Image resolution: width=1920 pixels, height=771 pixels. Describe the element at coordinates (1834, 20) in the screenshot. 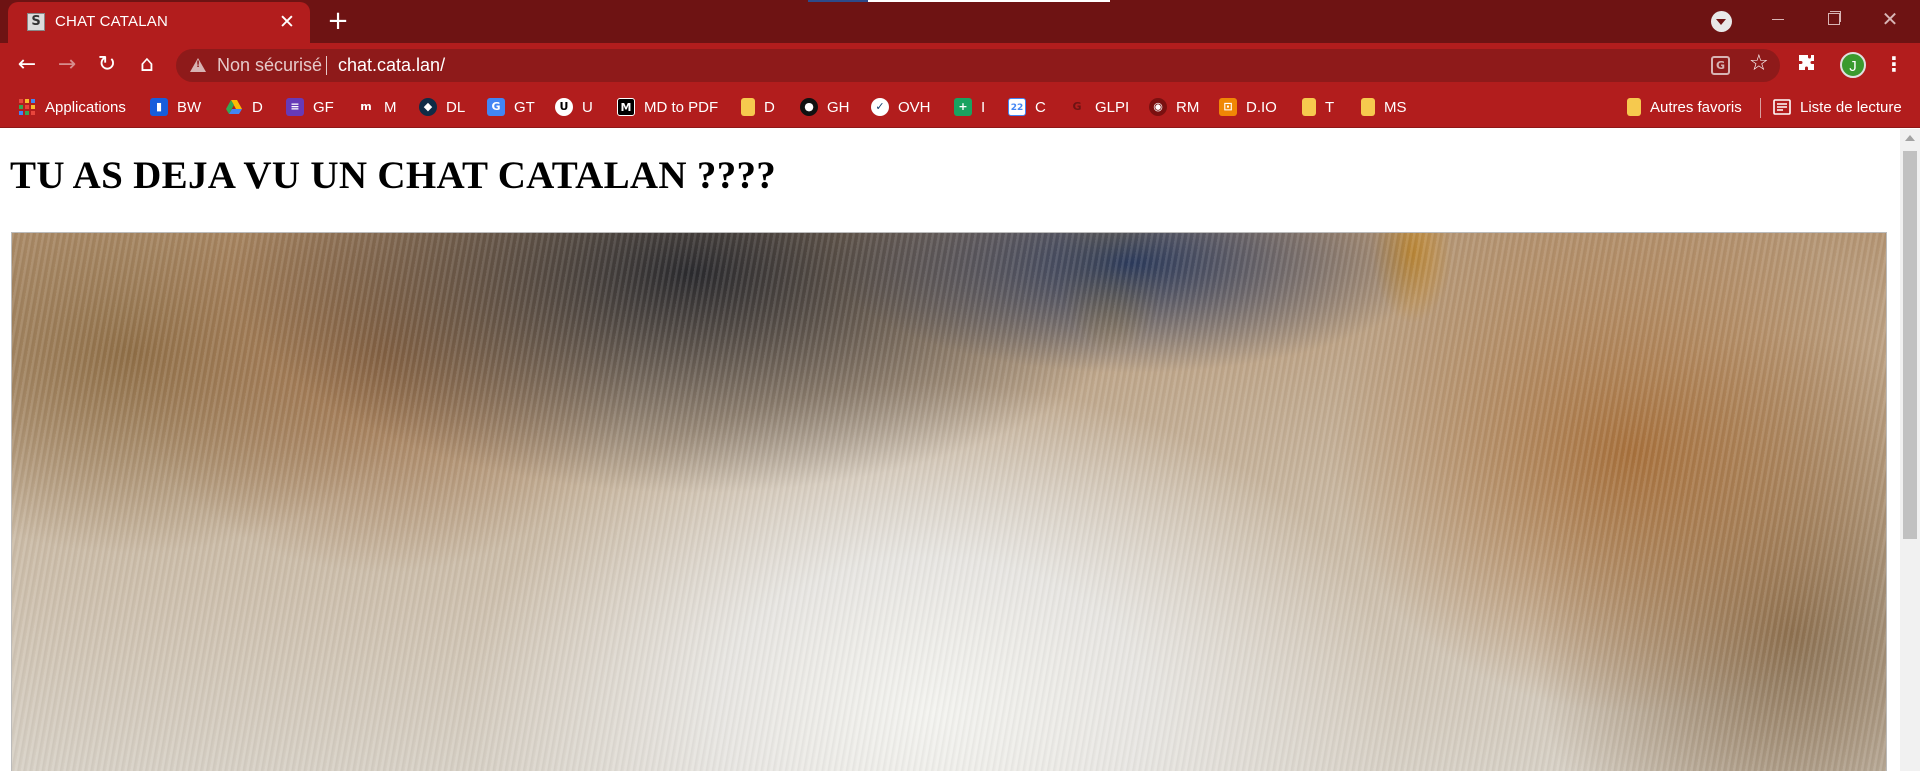

I see `window-restore-button` at that location.